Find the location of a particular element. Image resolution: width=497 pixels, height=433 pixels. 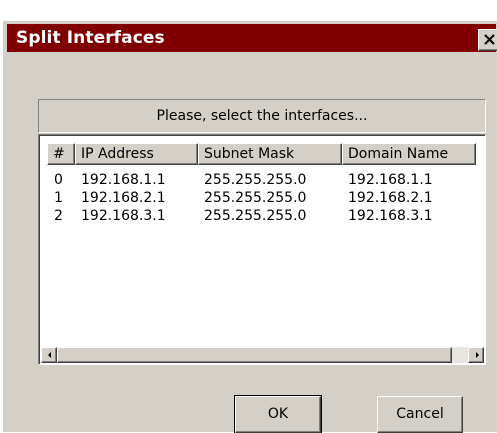

row-domain-name: 192.168.3.1 is located at coordinates (390, 216).